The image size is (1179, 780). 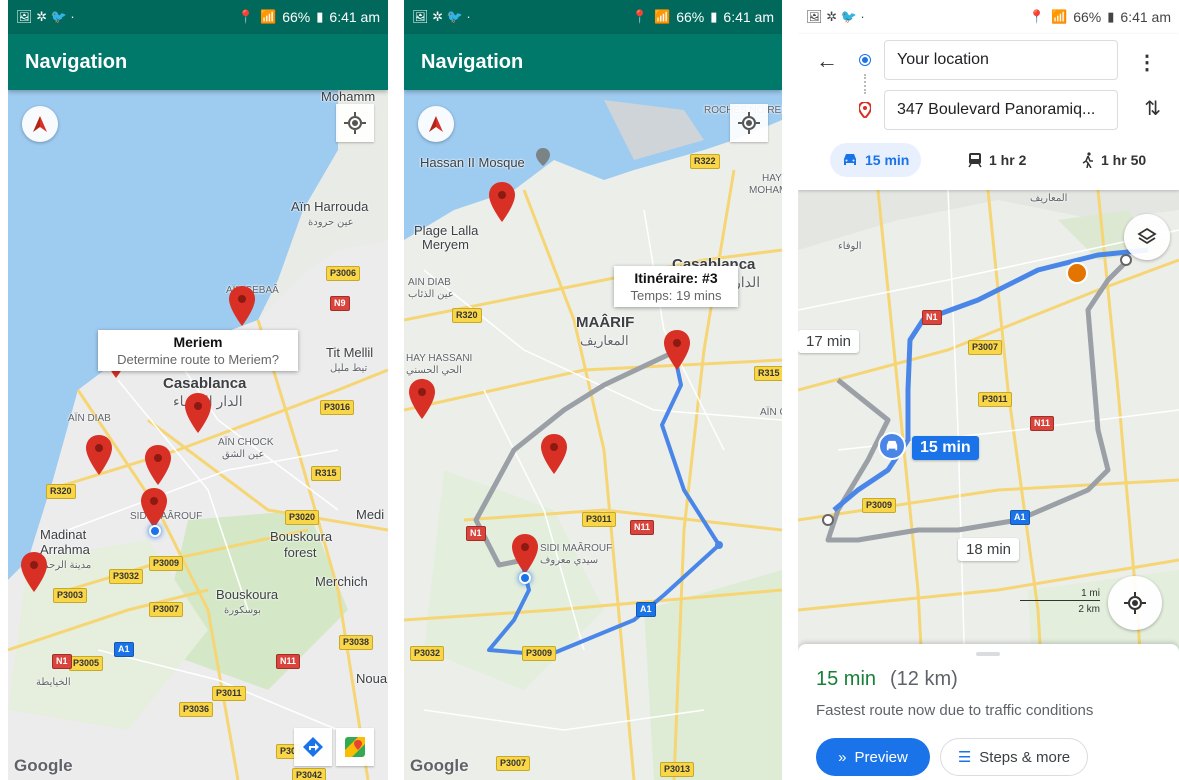 I want to click on mode-driving: 15 min, so click(x=876, y=160).